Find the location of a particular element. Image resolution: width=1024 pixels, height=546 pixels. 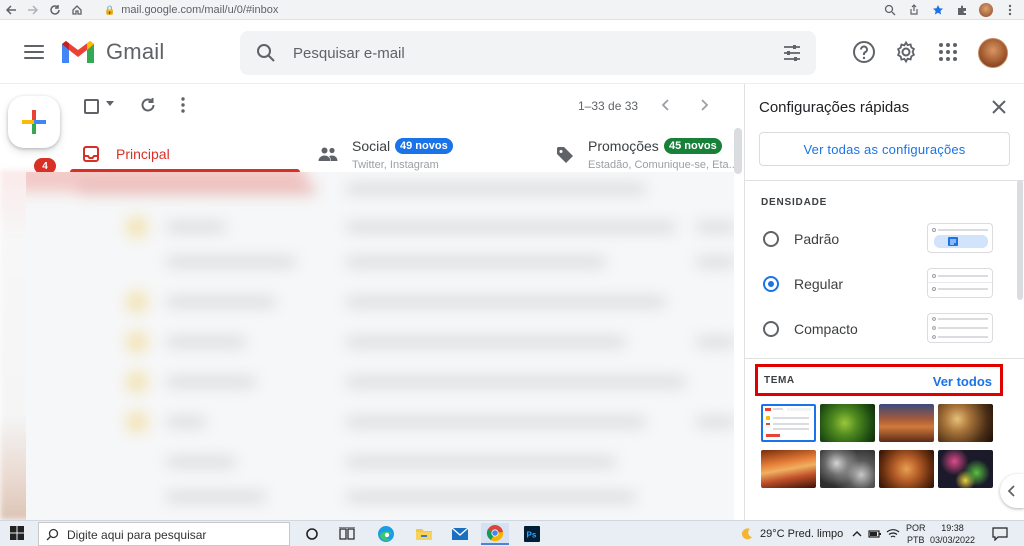

file-explorer-icon is located at coordinates (424, 534).